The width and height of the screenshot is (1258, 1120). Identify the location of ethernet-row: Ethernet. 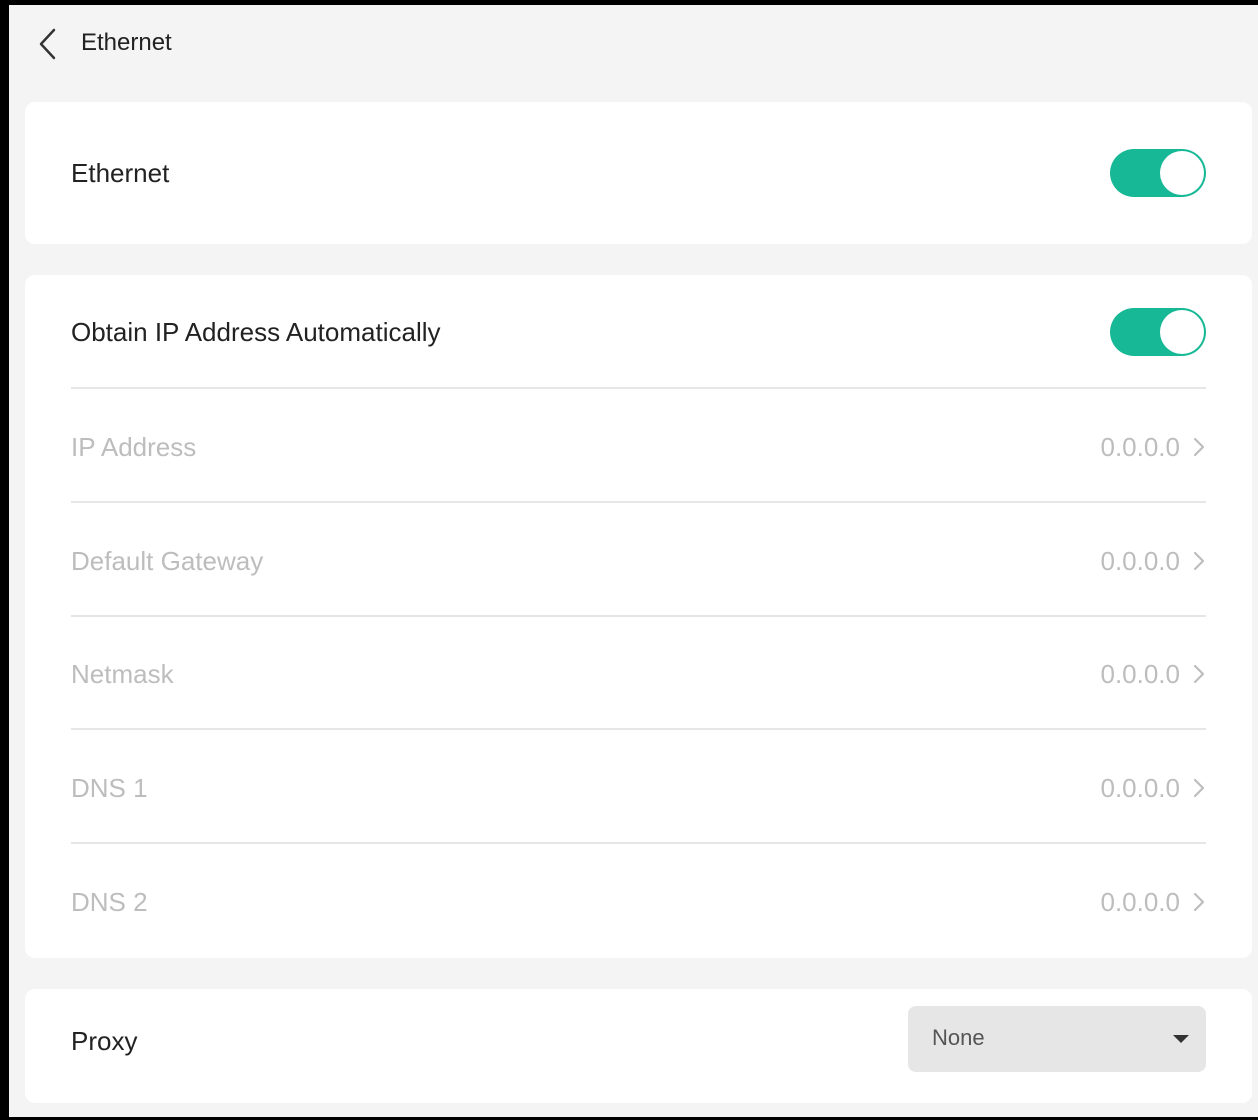
(638, 173).